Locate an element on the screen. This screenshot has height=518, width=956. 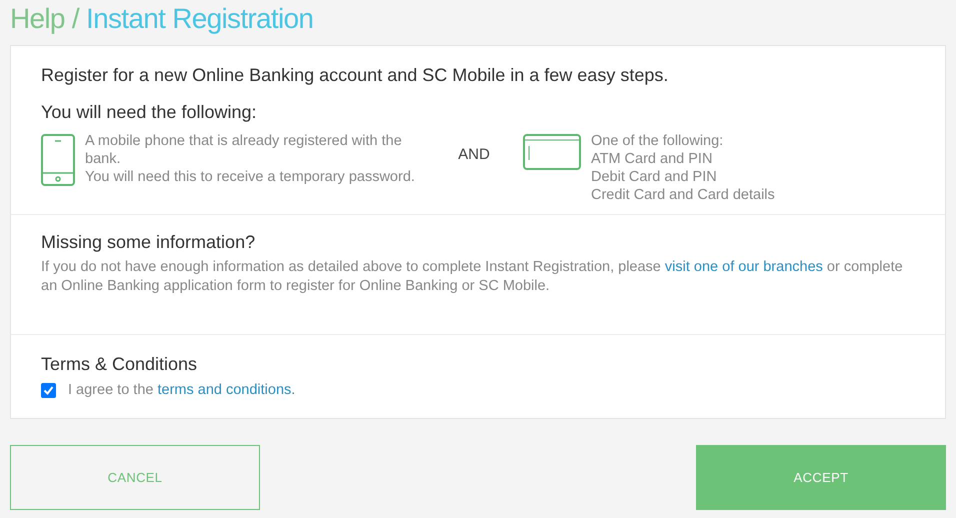
card-icon is located at coordinates (552, 152).